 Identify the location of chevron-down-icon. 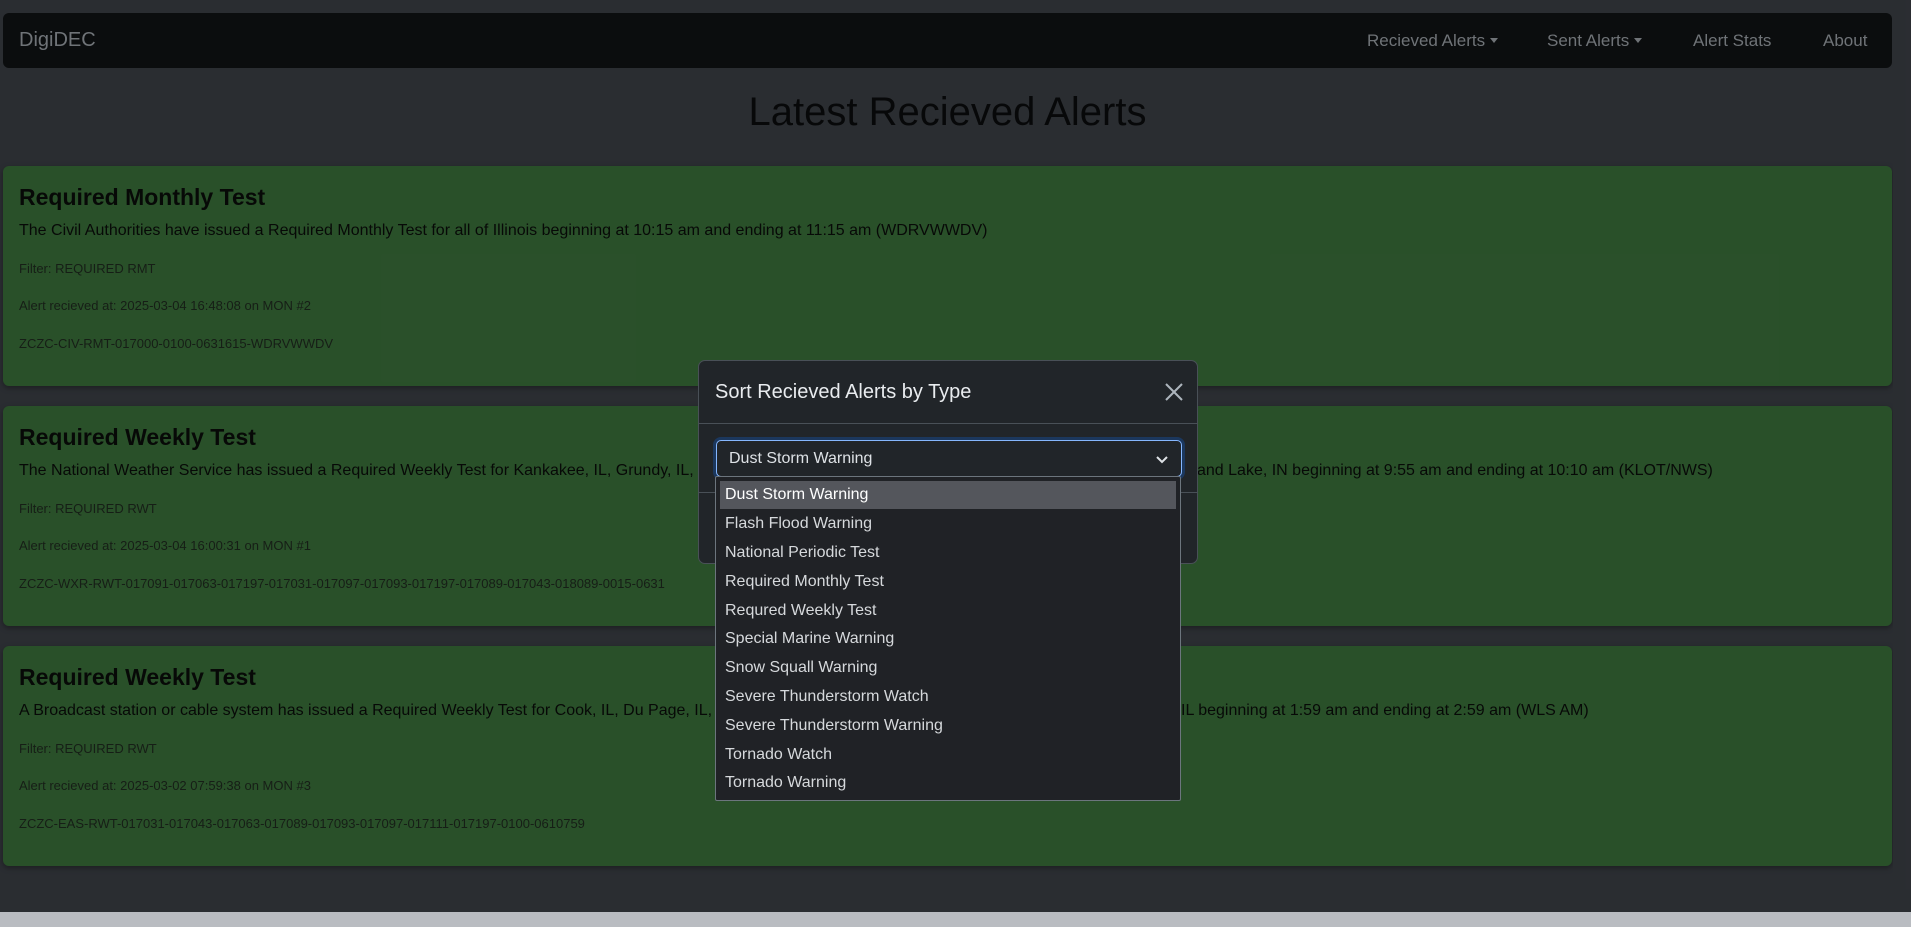
(1162, 460).